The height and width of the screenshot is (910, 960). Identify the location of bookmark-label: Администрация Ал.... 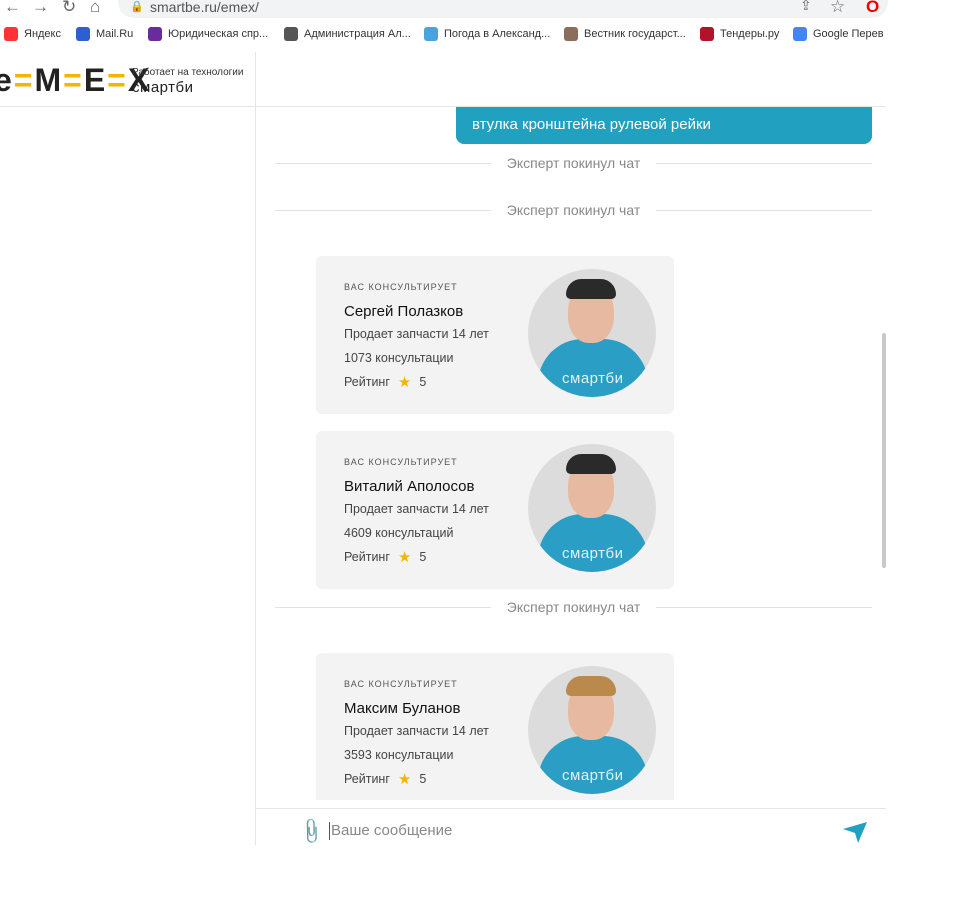
(357, 34).